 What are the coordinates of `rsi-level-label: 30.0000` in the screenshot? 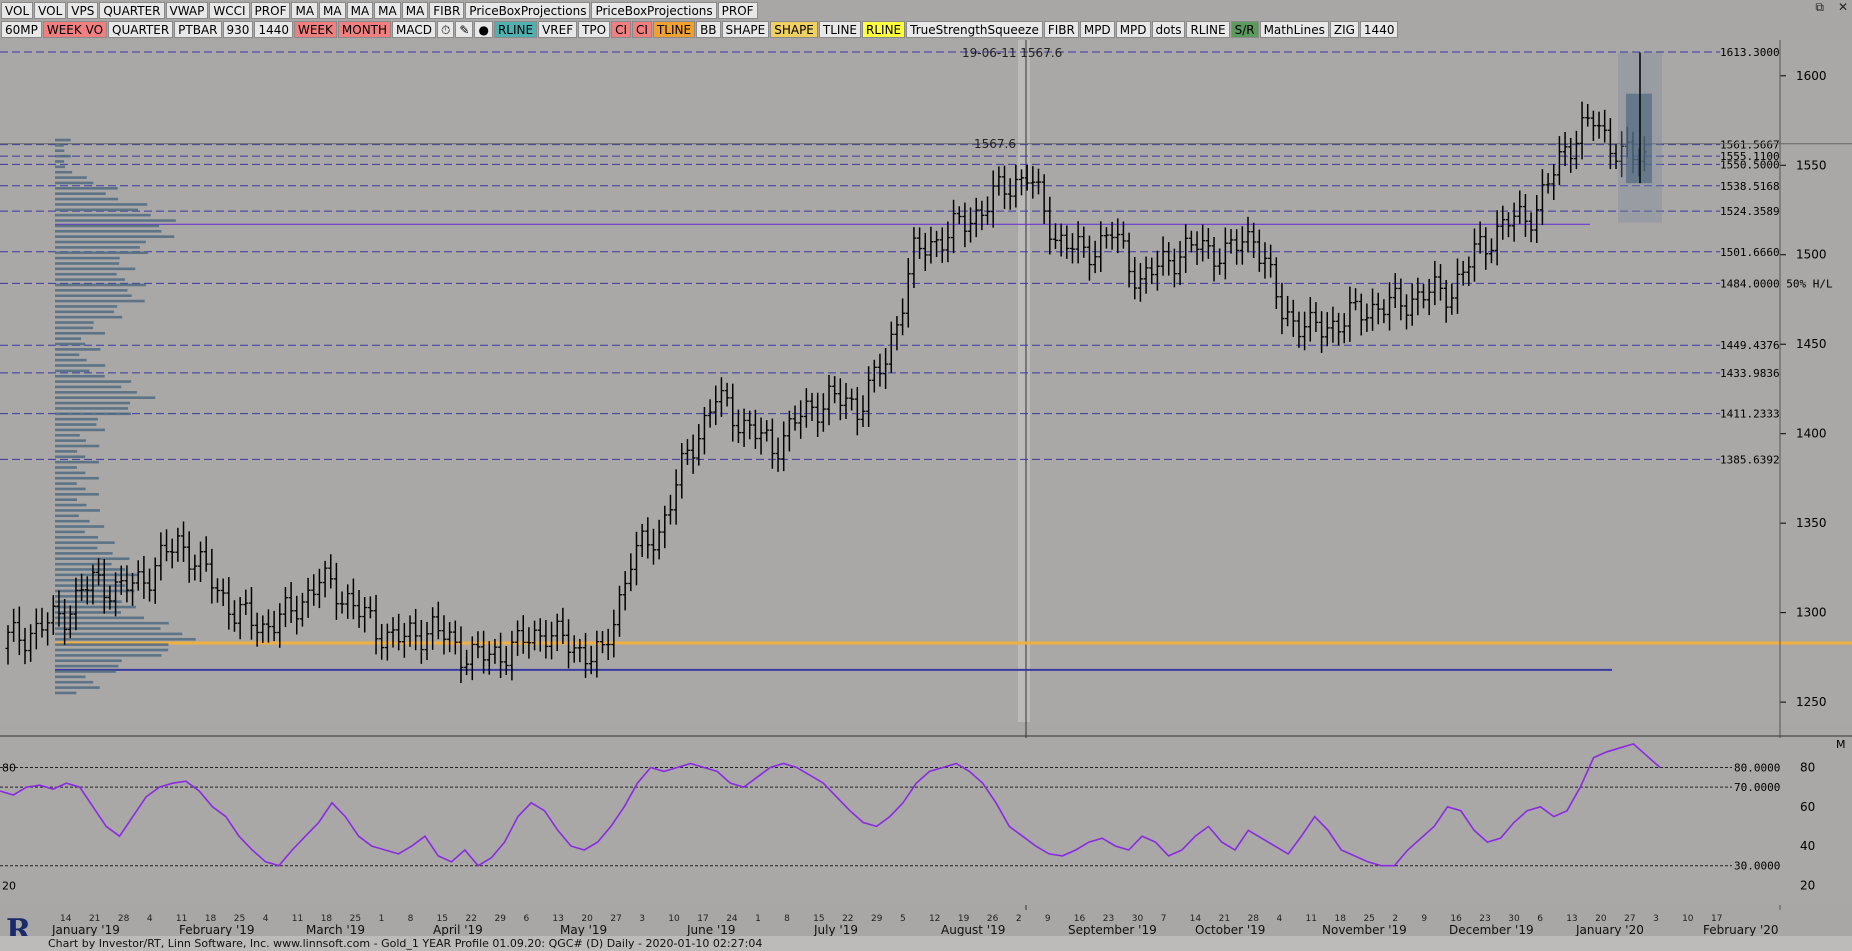 It's located at (1757, 866).